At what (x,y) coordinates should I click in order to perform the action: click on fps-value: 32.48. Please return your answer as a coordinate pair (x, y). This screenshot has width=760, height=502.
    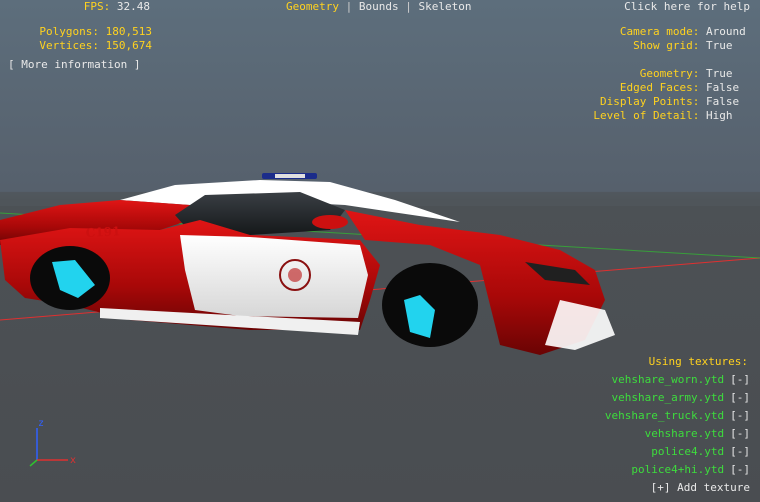
    Looking at the image, I should click on (133, 6).